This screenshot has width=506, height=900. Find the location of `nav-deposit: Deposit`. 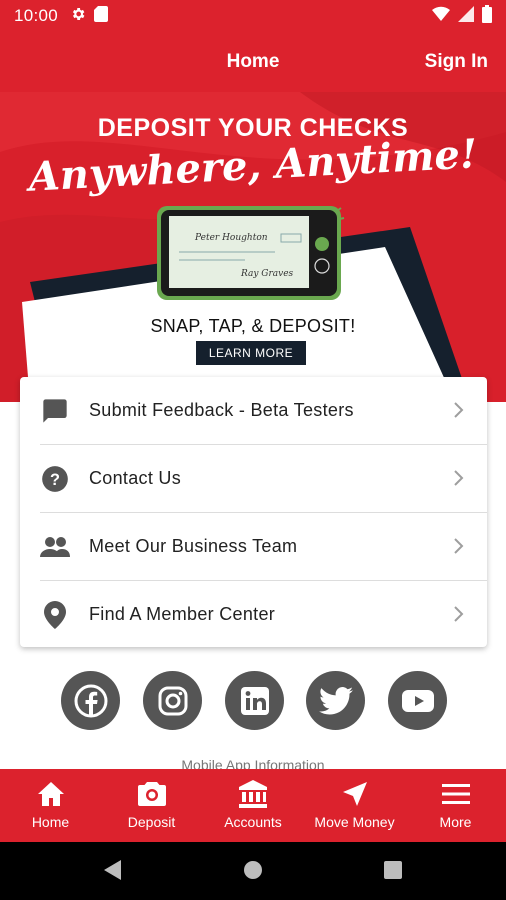

nav-deposit: Deposit is located at coordinates (151, 805).